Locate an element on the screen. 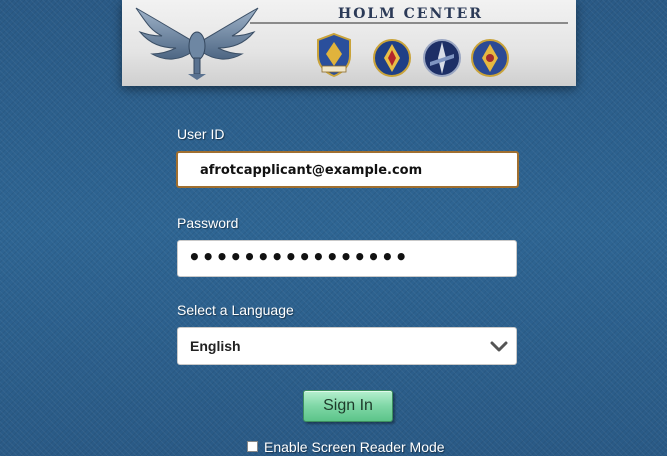  language-selected-value: English is located at coordinates (215, 346).